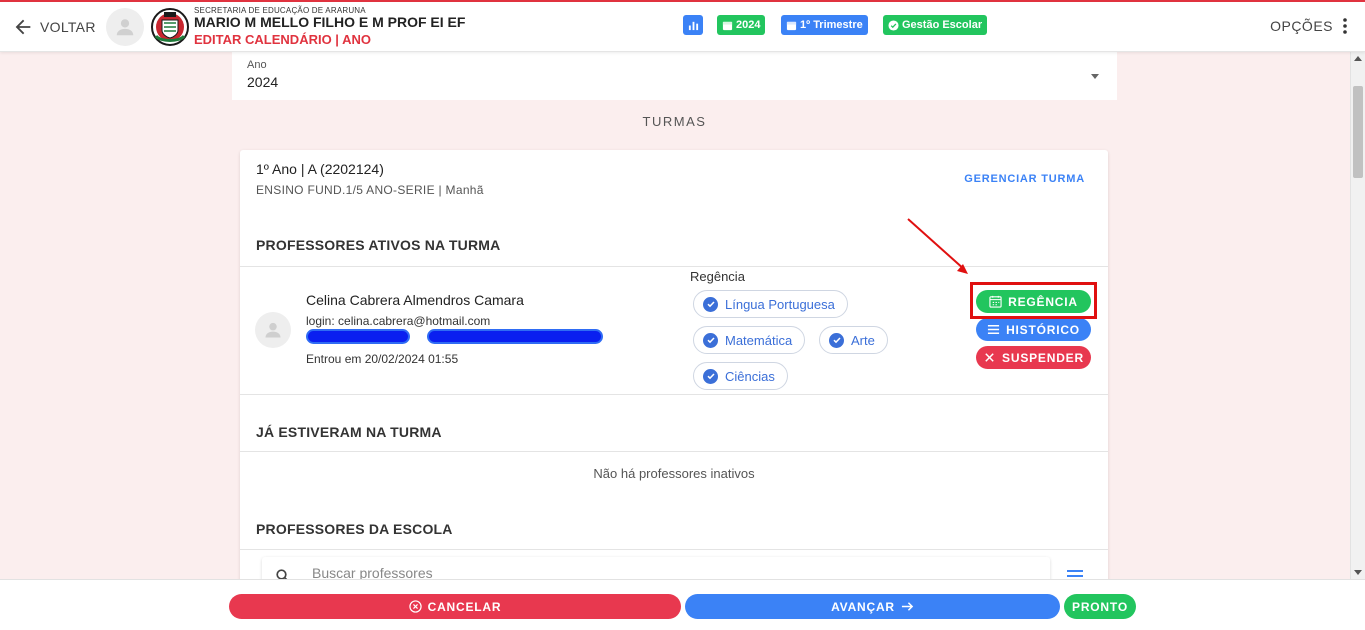 This screenshot has width=1365, height=630. I want to click on close-circle-icon, so click(415, 606).